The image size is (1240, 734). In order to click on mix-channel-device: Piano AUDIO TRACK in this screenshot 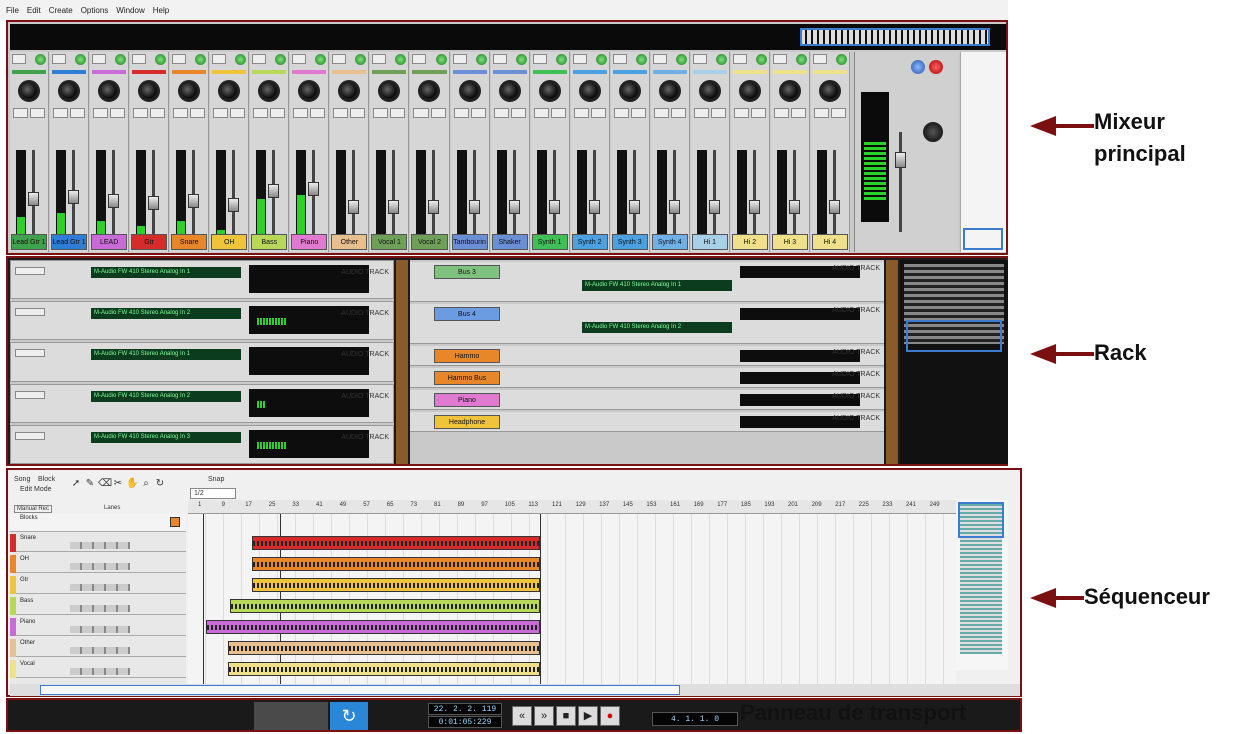, I will do `click(647, 400)`.